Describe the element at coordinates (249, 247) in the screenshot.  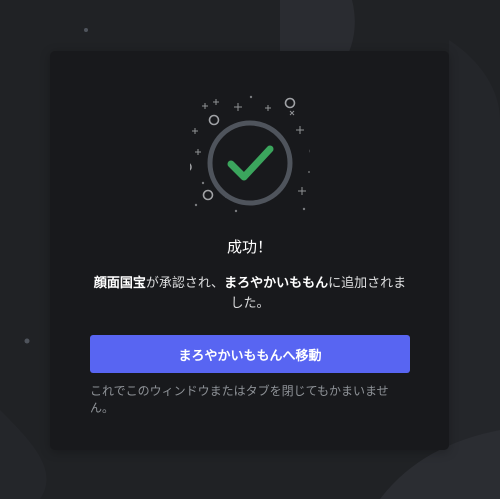
I see `modal-title: 成功！` at that location.